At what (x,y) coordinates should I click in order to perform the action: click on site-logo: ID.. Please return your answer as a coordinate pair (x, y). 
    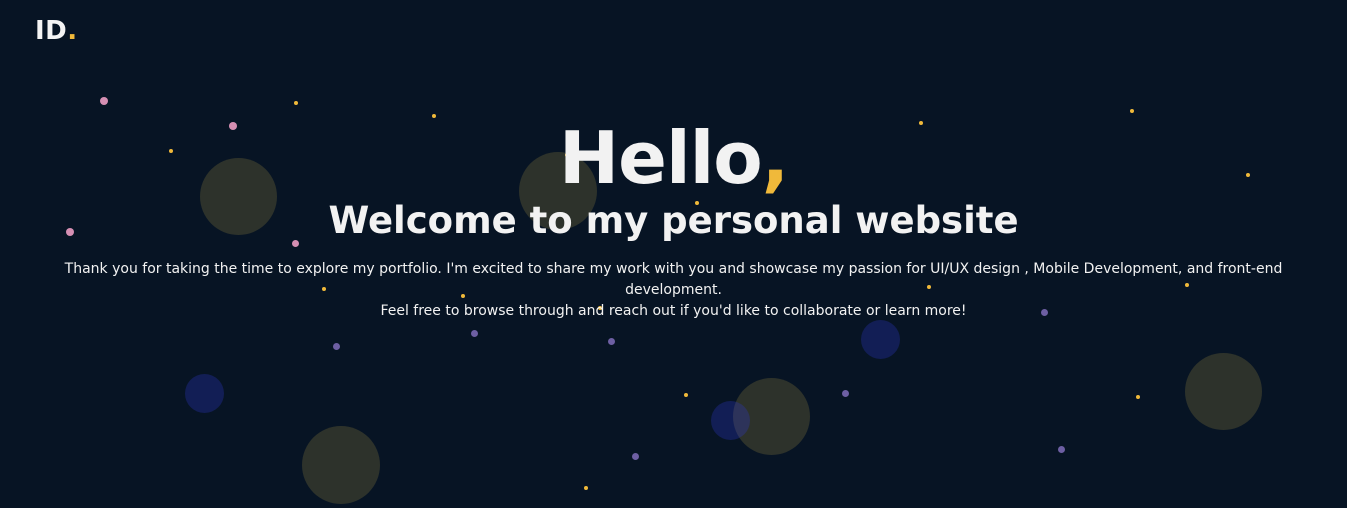
    Looking at the image, I should click on (56, 31).